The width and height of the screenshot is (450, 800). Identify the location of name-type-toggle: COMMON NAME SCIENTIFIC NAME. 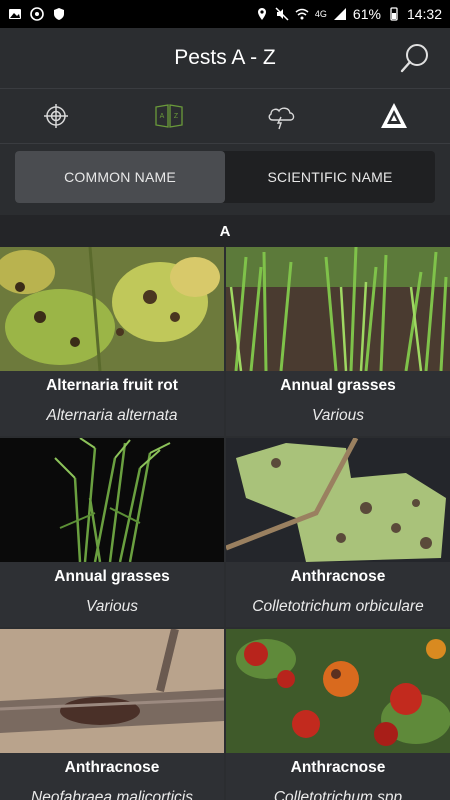
(225, 177).